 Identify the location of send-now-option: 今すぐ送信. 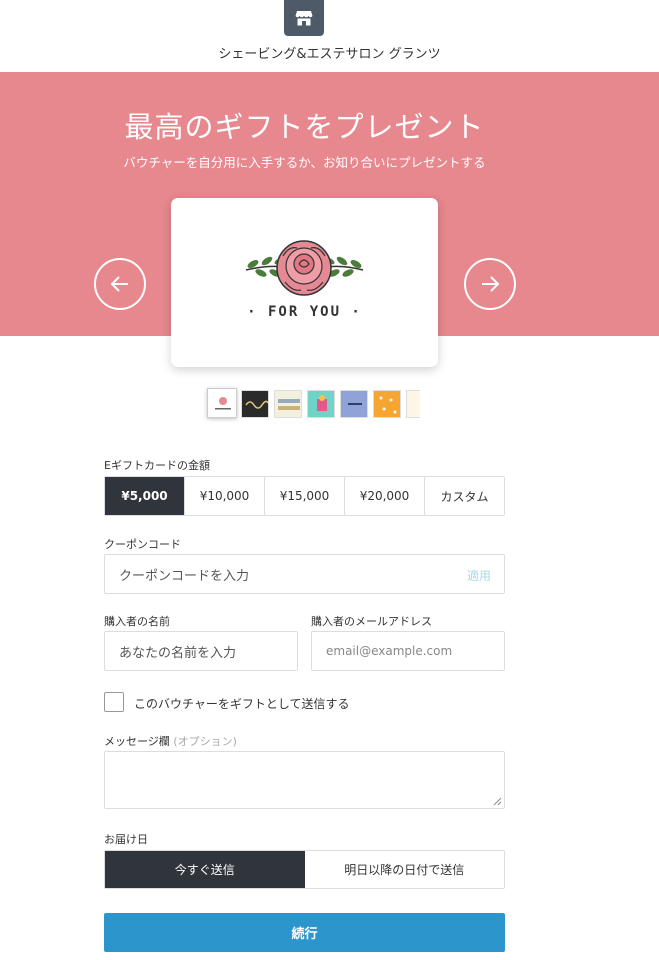
(205, 869).